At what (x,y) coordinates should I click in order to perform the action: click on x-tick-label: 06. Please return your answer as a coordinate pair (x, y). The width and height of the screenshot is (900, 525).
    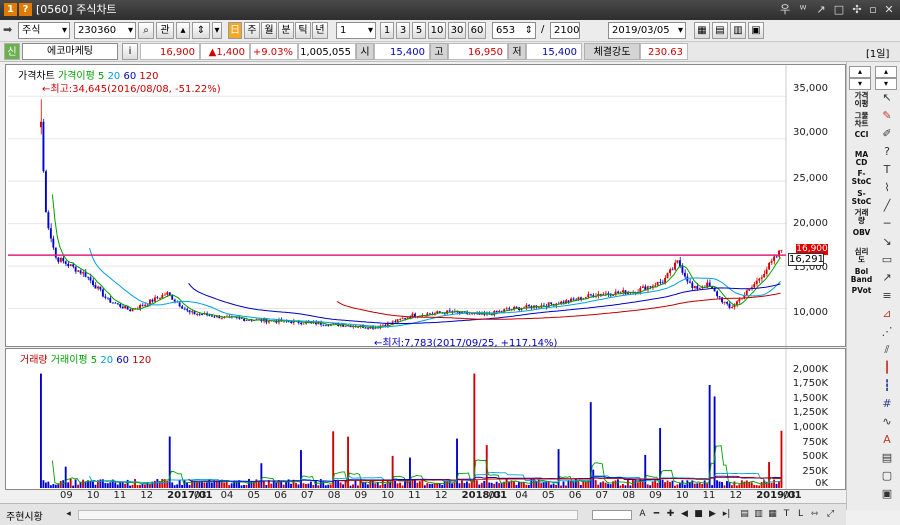
    Looking at the image, I should click on (575, 495).